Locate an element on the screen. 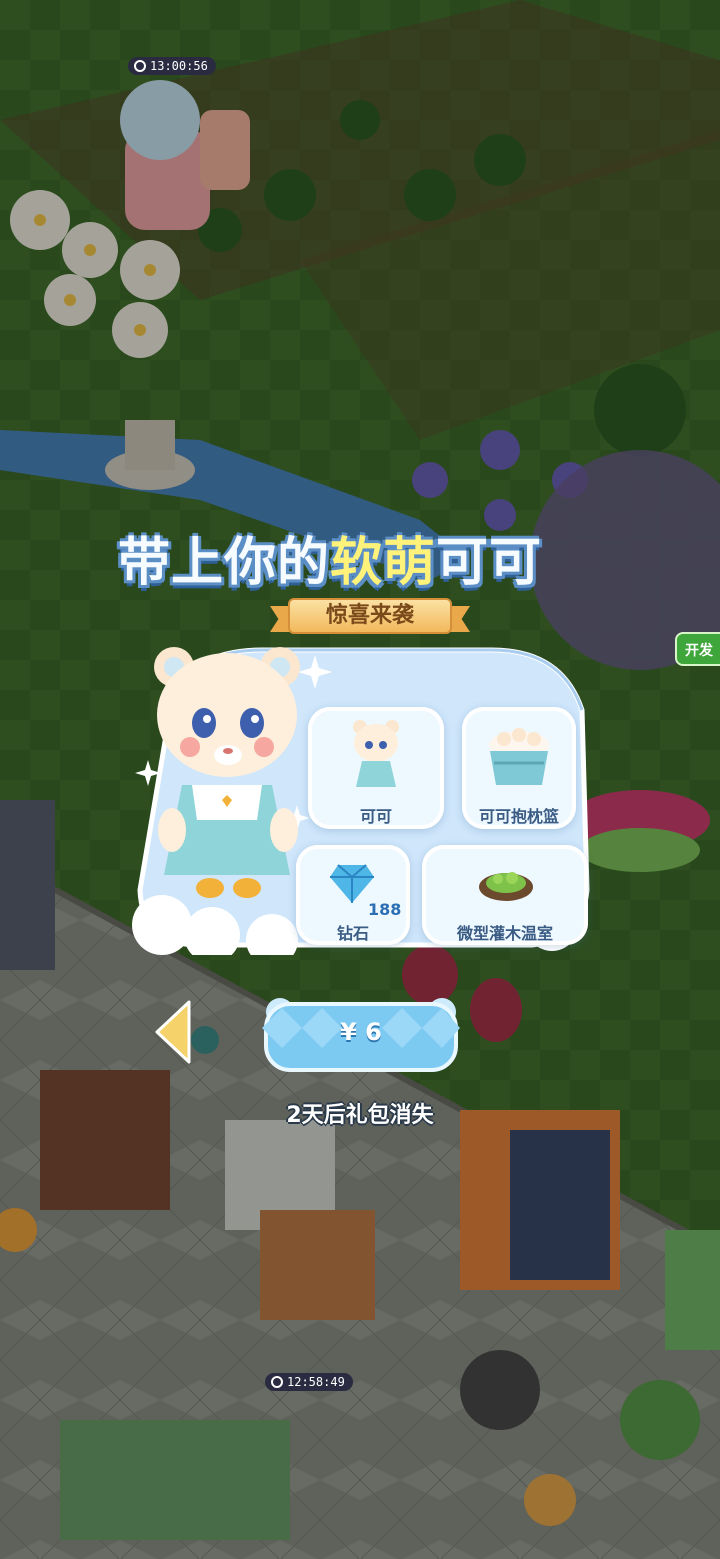  purchase-price-button: ¥ 6 is located at coordinates (361, 1037).